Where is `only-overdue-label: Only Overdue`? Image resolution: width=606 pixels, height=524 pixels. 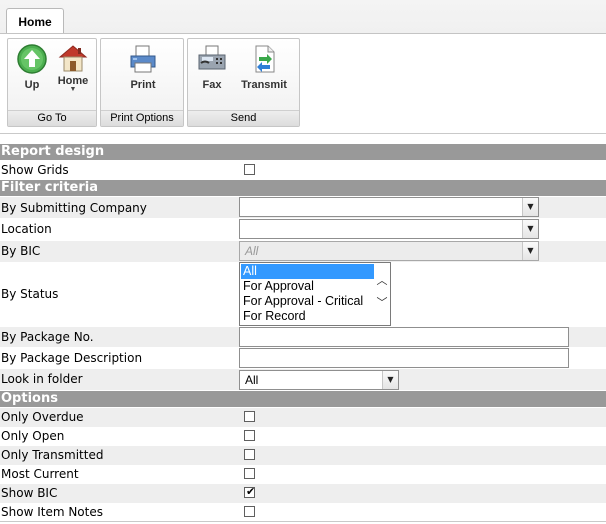
only-overdue-label: Only Overdue is located at coordinates (42, 417).